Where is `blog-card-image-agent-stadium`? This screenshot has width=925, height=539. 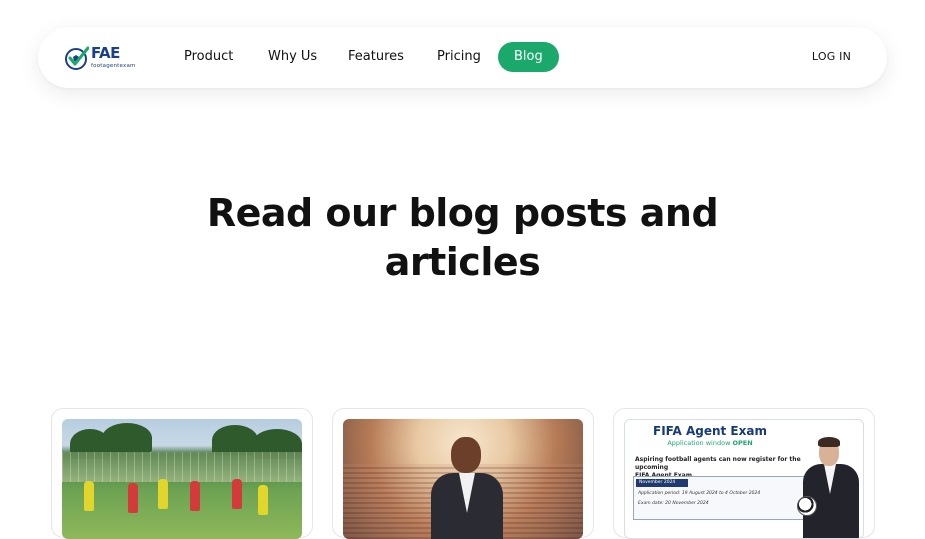
blog-card-image-agent-stadium is located at coordinates (463, 479).